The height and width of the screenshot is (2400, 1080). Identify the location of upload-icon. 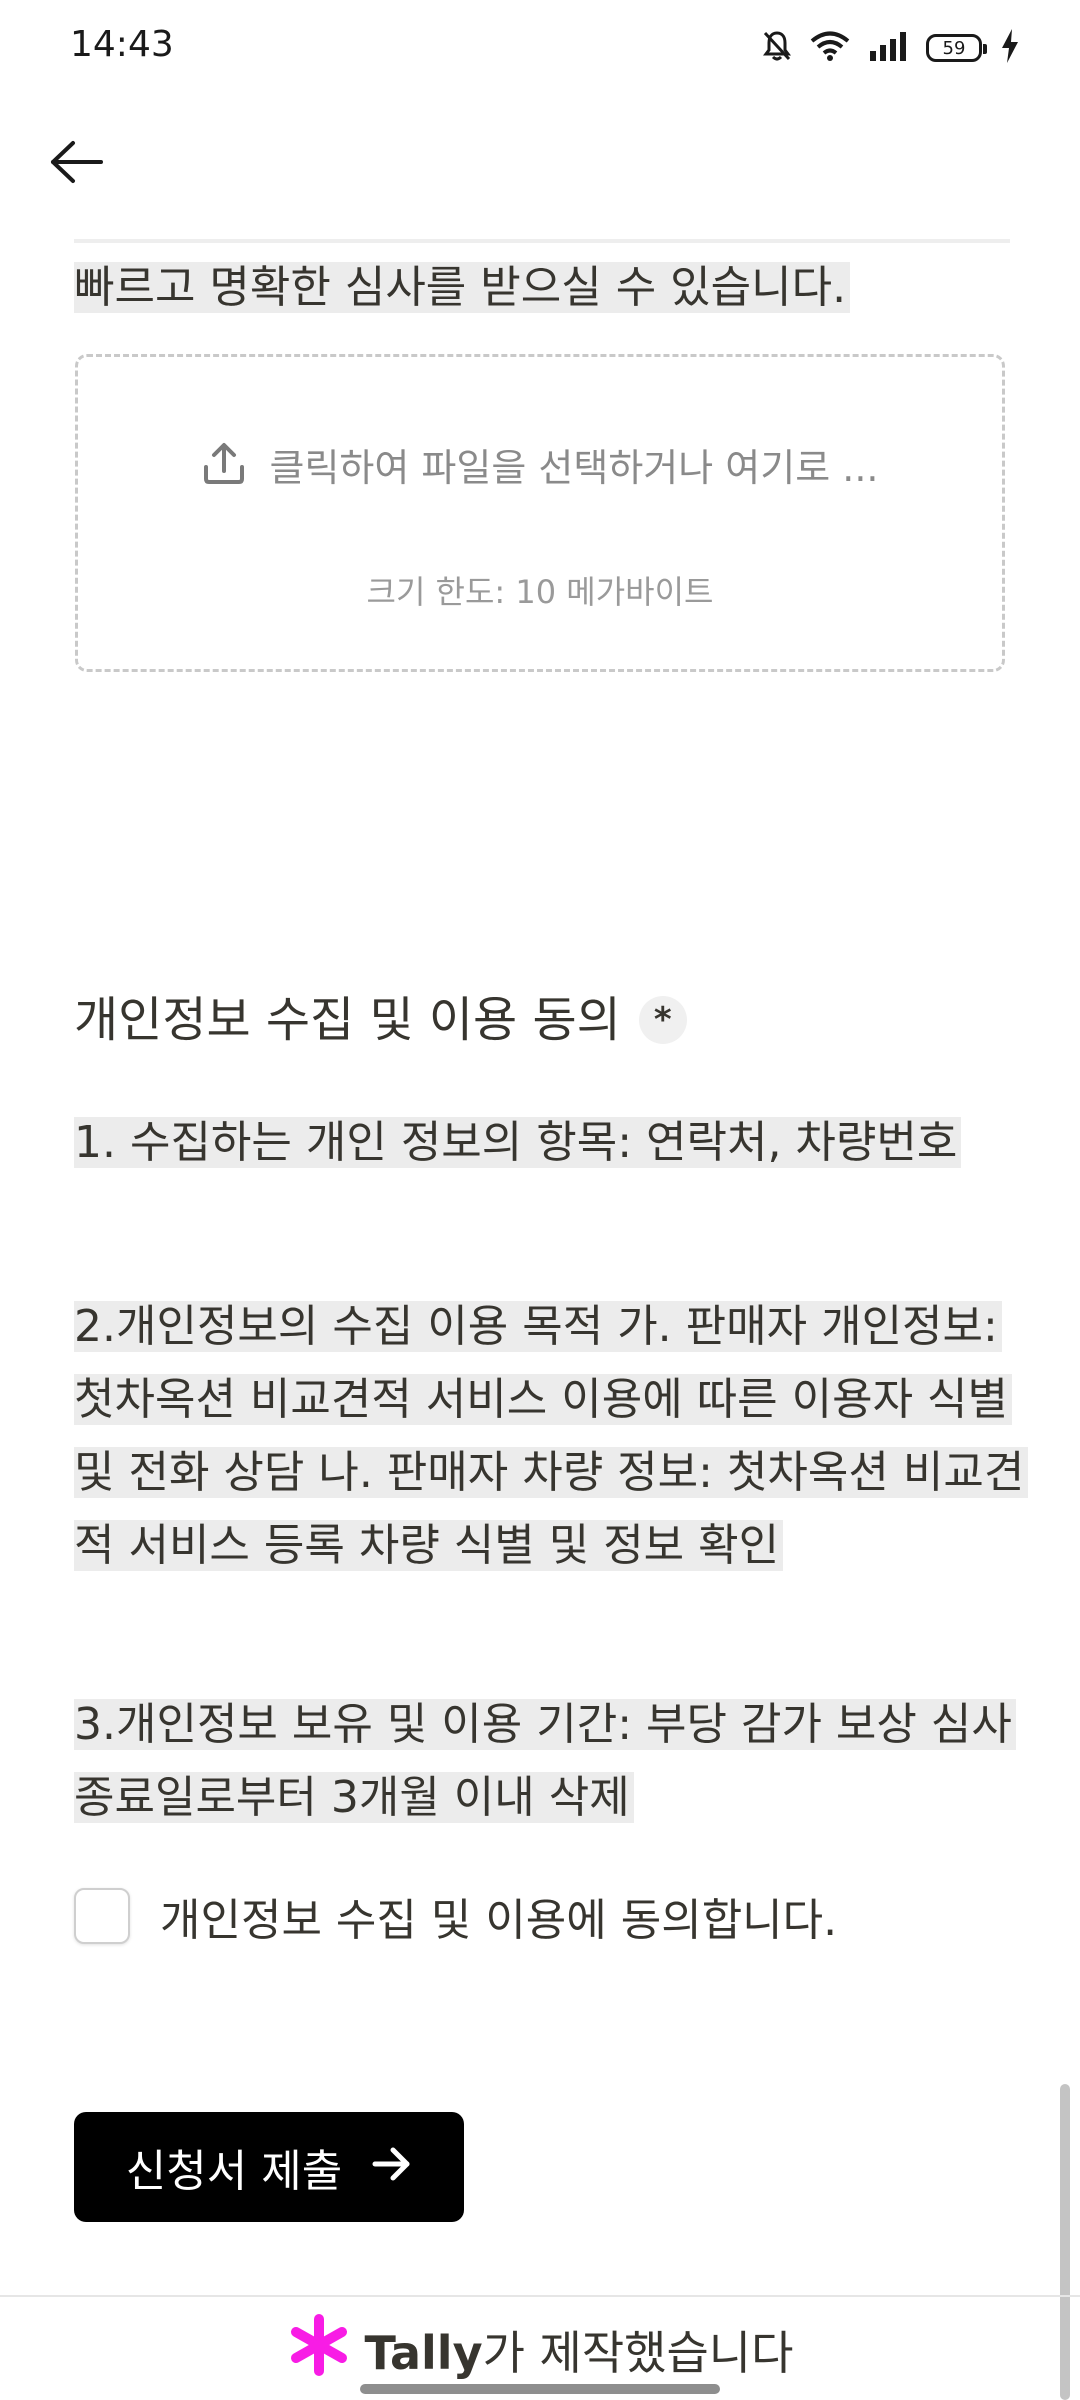
(224, 465).